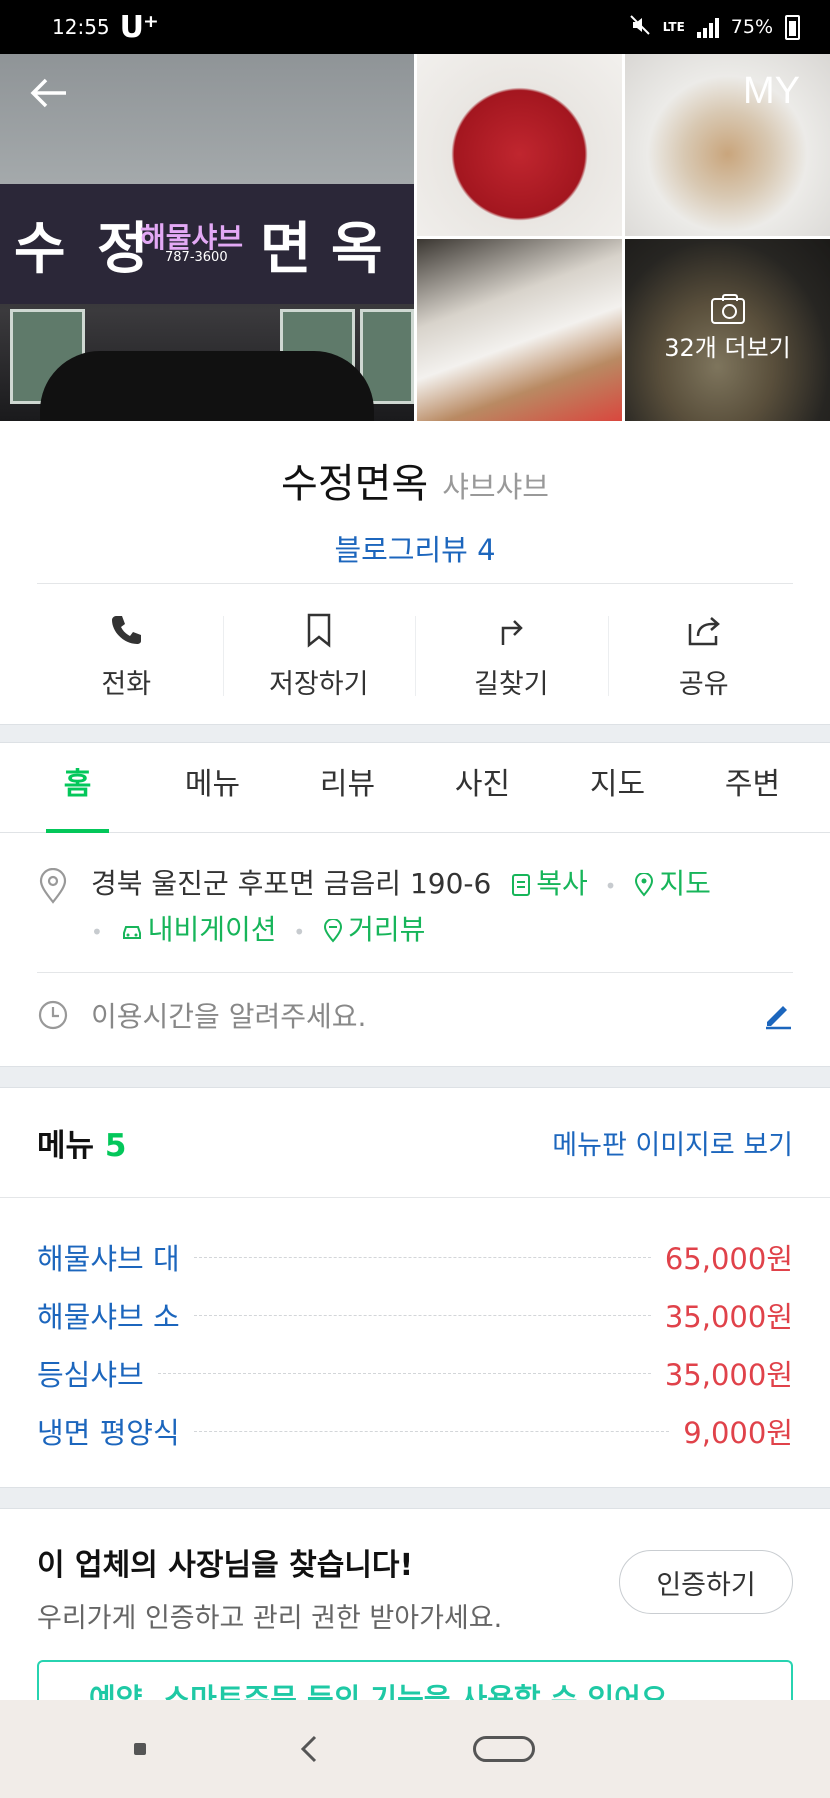  What do you see at coordinates (140, 1749) in the screenshot?
I see `recent-apps-button` at bounding box center [140, 1749].